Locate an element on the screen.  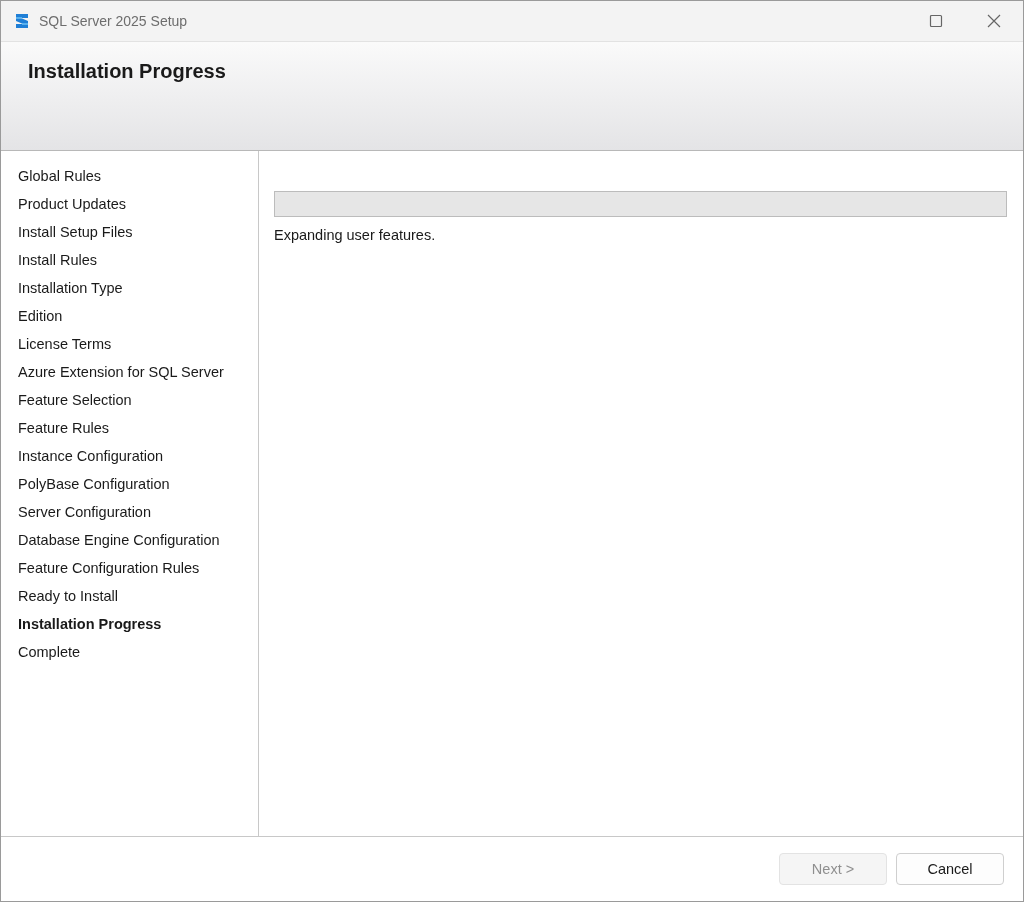
window-title: SQL Server 2025 Setup is located at coordinates (114, 21).